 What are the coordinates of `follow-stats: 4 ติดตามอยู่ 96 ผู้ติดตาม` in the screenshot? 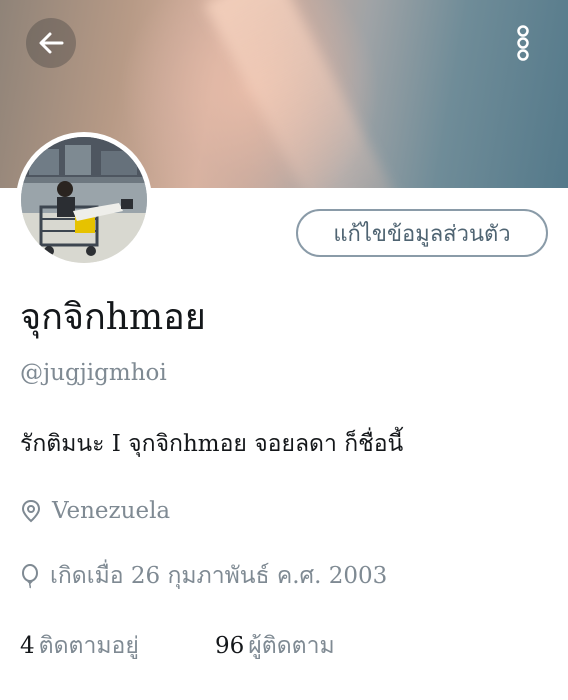 It's located at (177, 646).